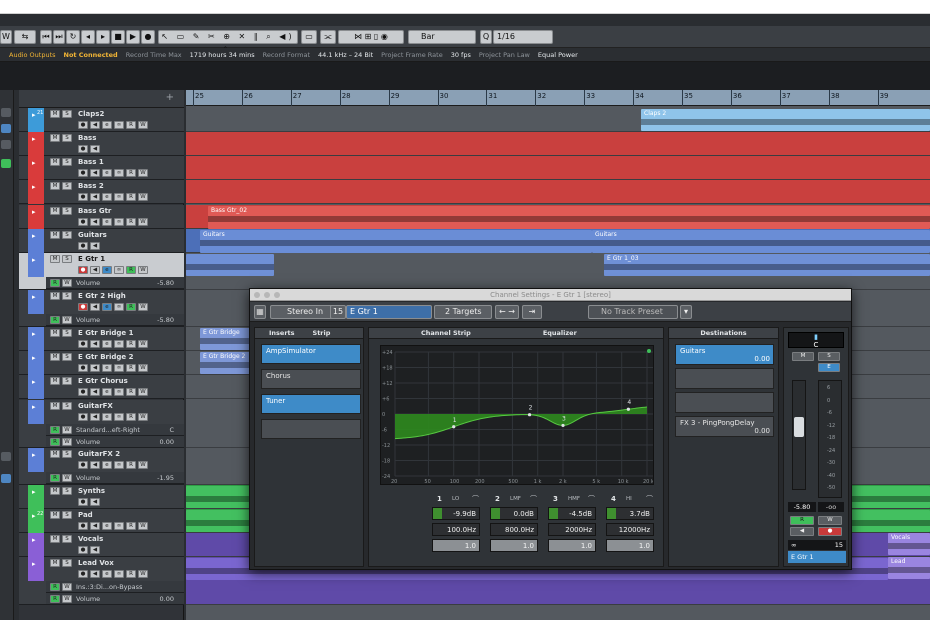 This screenshot has width=930, height=620. What do you see at coordinates (108, 430) in the screenshot?
I see `automation-parameter: Standard...eft-Right` at bounding box center [108, 430].